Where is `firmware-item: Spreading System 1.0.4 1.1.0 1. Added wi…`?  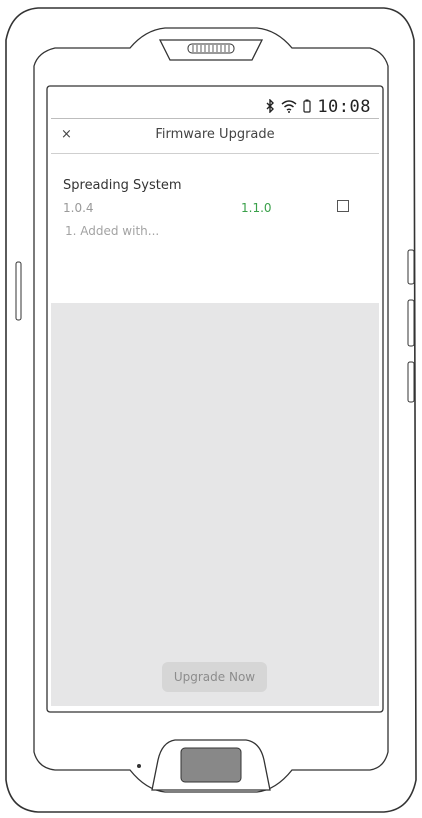
firmware-item: Spreading System 1.0.4 1.1.0 1. Added wi… is located at coordinates (215, 228).